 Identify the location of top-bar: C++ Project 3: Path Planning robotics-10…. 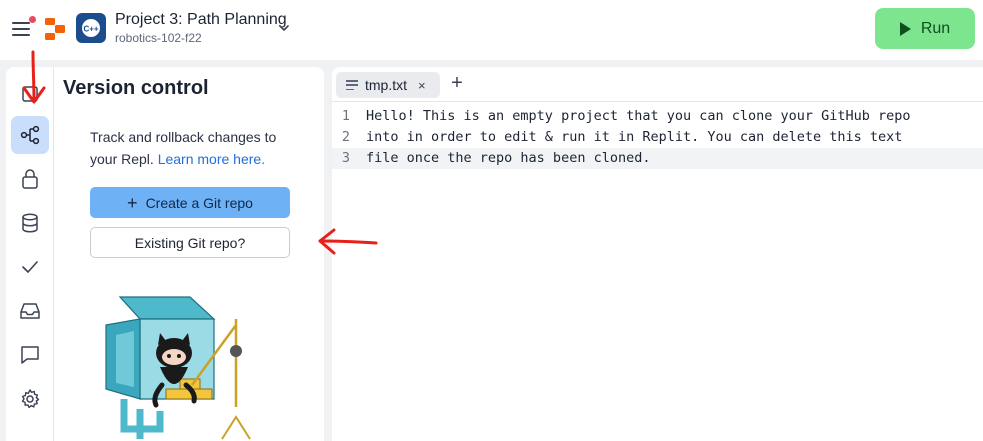
(491, 30).